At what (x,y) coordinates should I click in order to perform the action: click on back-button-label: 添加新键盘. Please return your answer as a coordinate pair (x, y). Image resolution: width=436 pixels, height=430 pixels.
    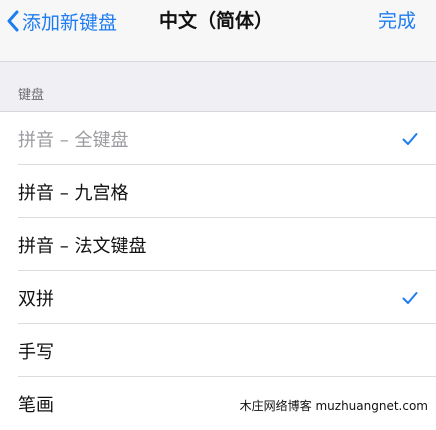
    Looking at the image, I should click on (70, 22).